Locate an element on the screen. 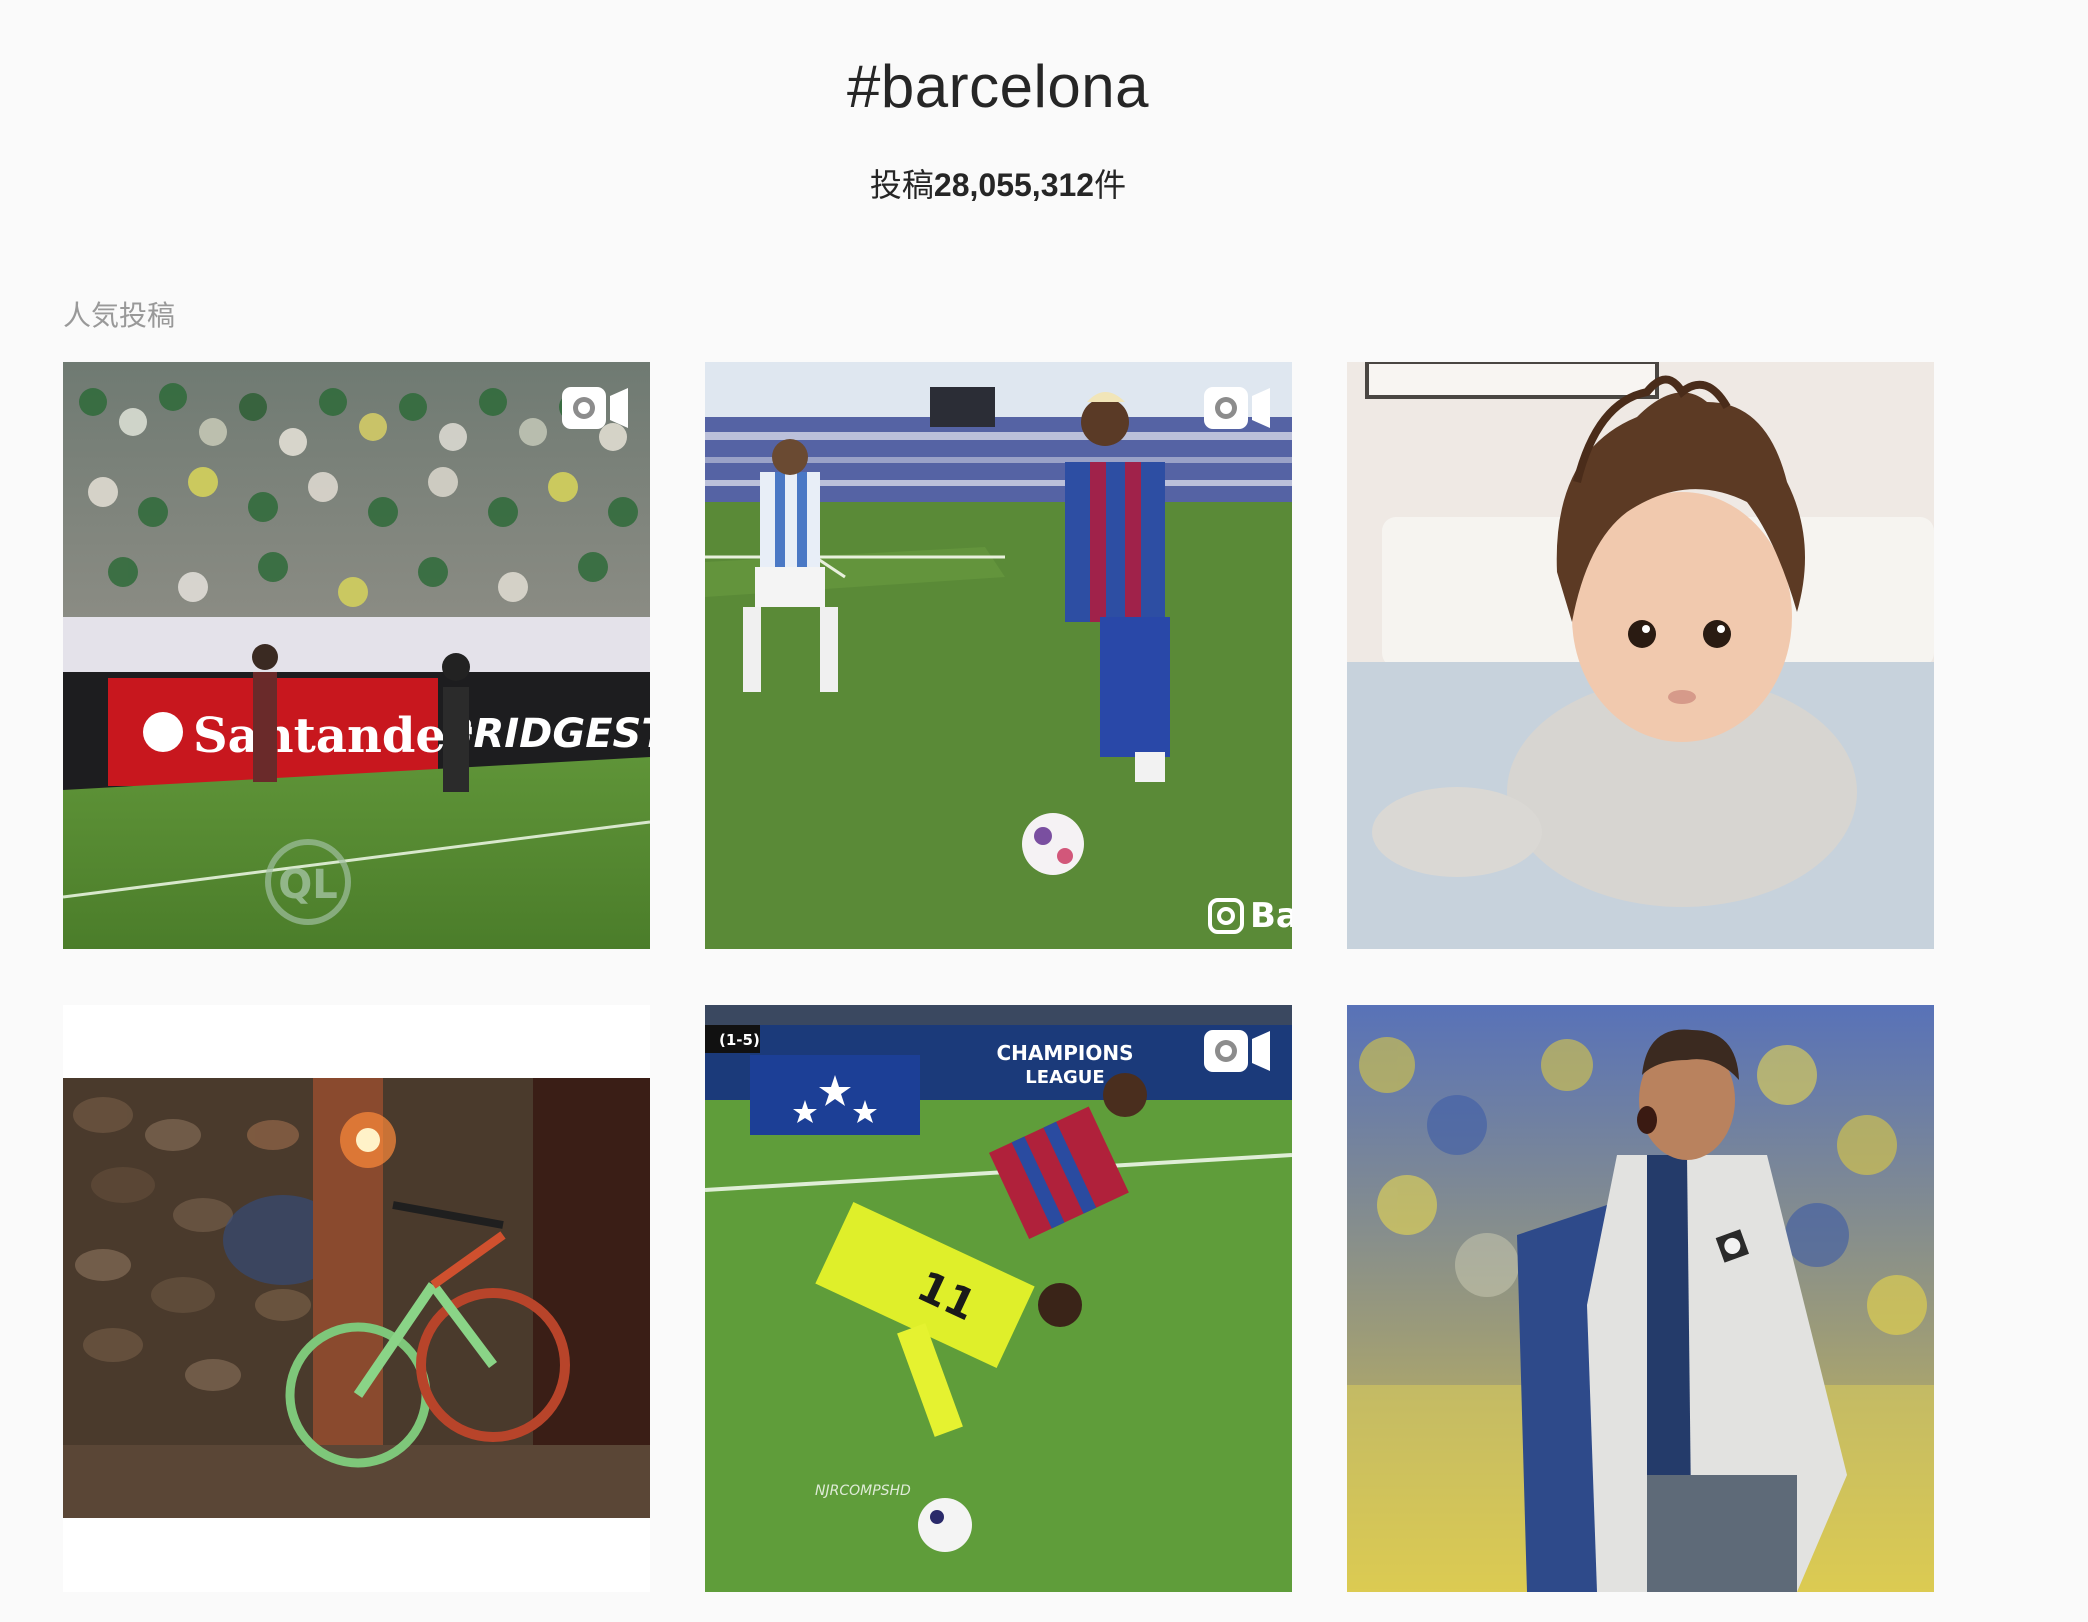 The width and height of the screenshot is (2088, 1622). score-label: (1-5) is located at coordinates (739, 1040).